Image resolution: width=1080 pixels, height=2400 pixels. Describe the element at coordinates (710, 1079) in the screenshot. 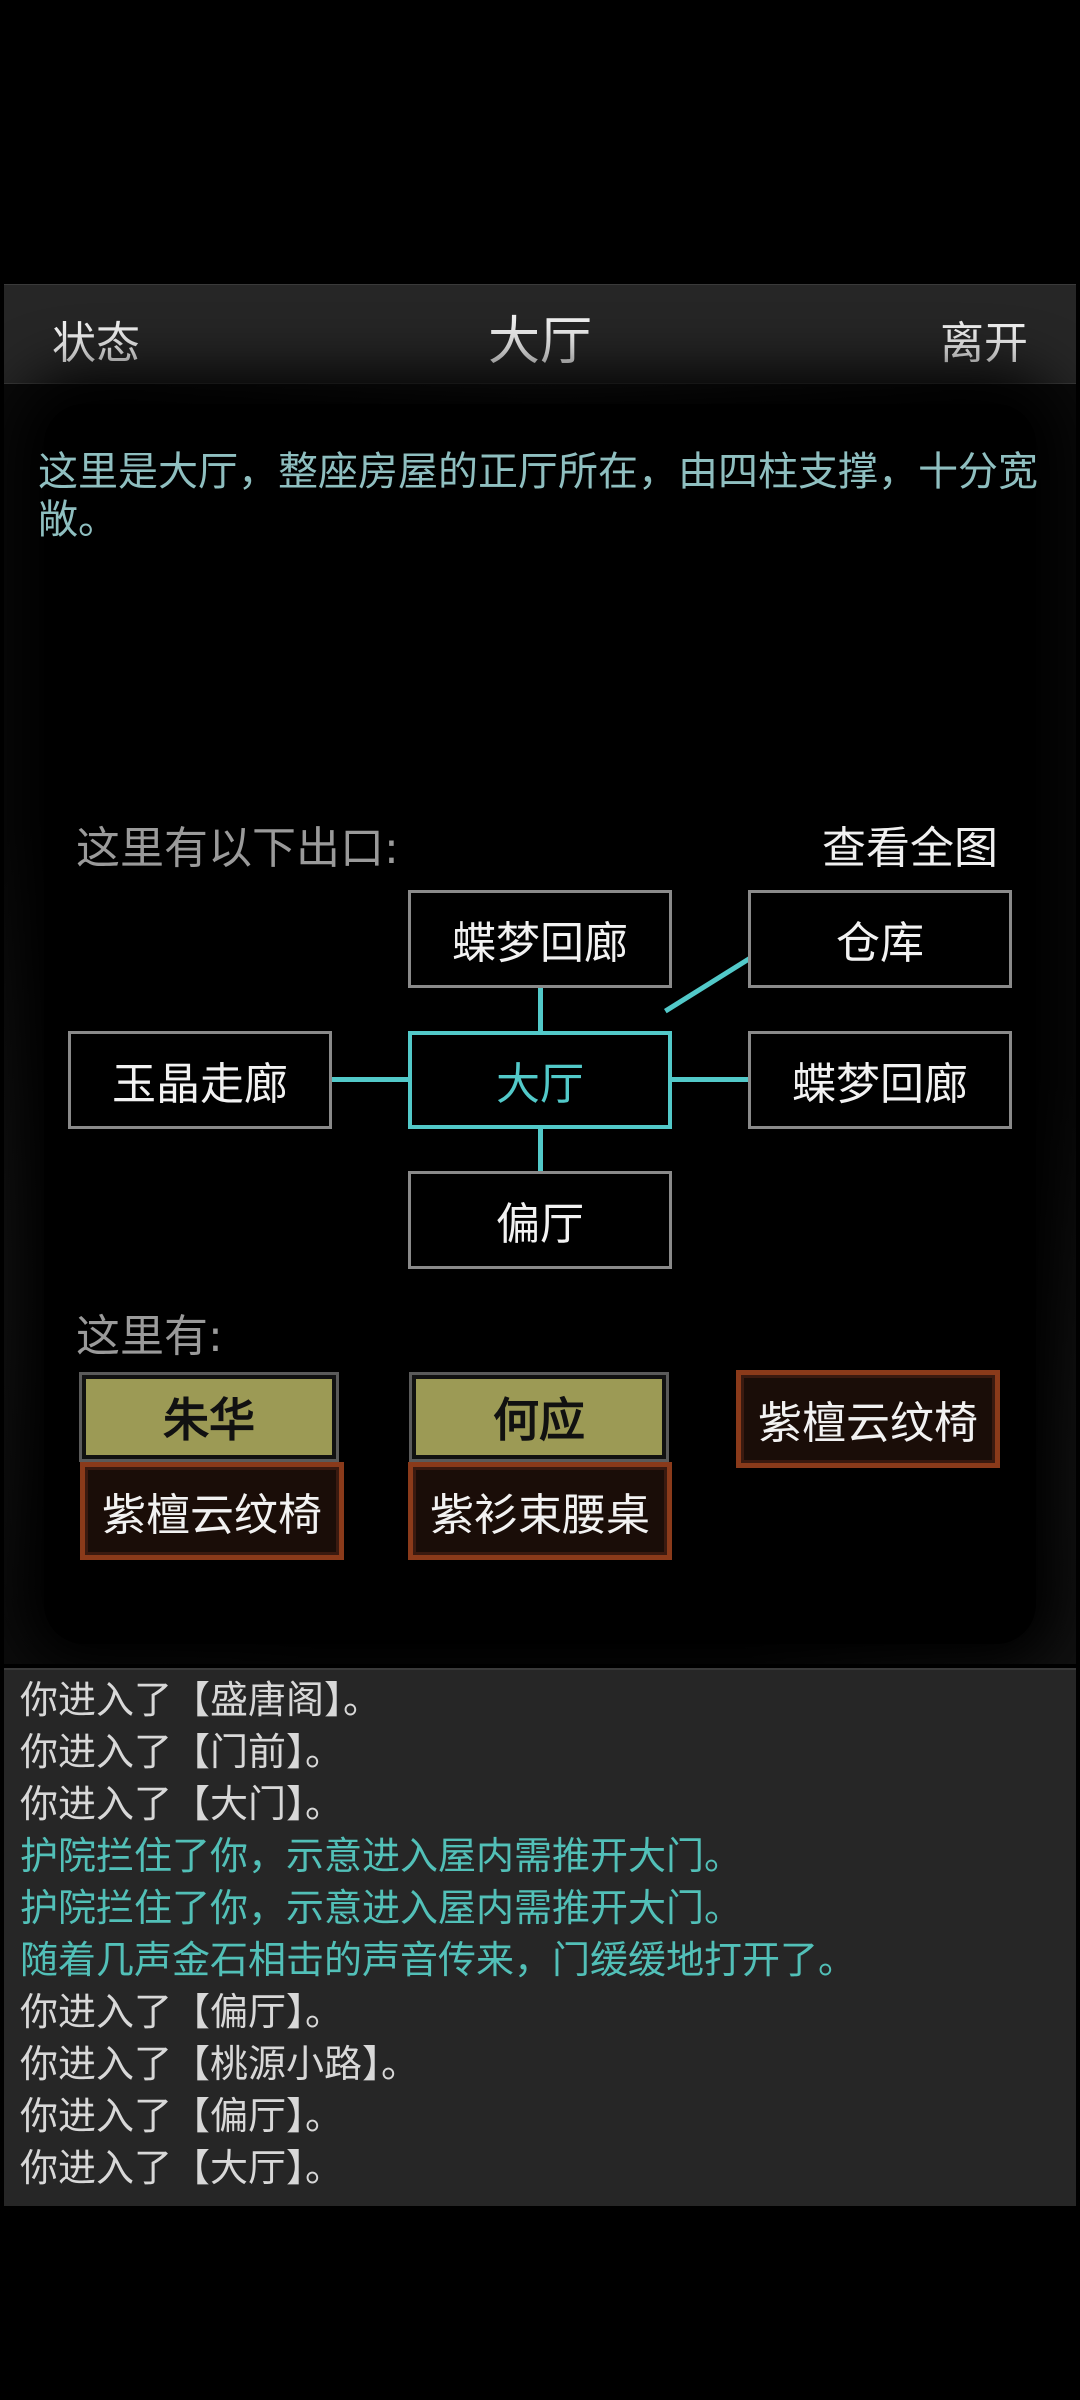

I see `connector-east` at that location.